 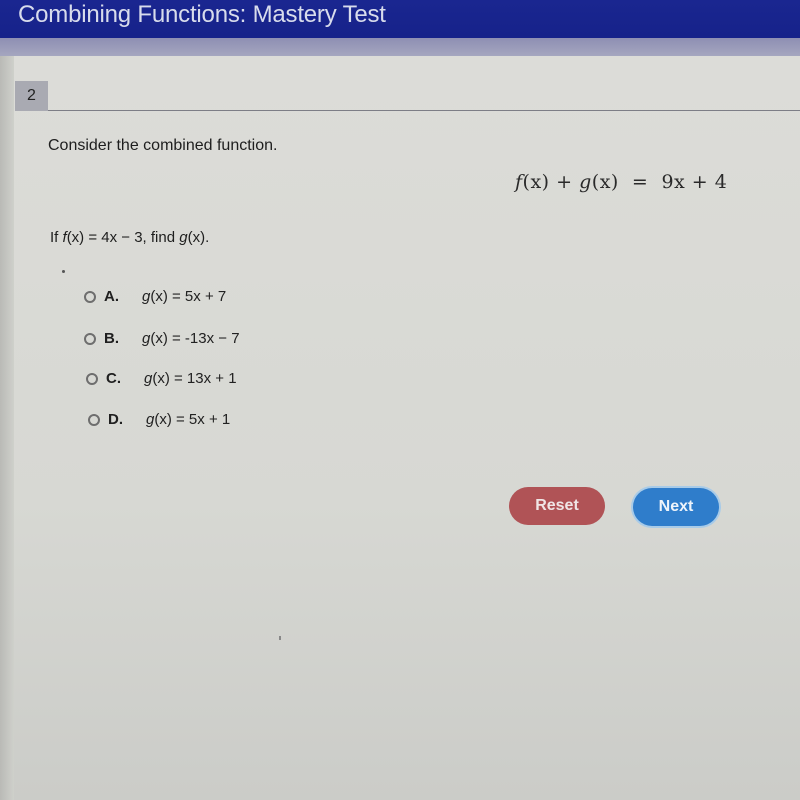 I want to click on page-title: Combining Functions: Mastery Test, so click(x=202, y=14).